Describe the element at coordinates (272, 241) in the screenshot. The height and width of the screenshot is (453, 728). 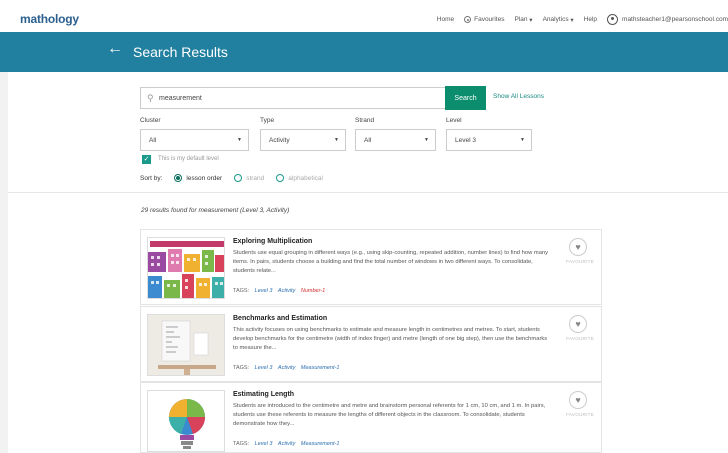
I see `lesson-title: Exploring Multiplication` at that location.